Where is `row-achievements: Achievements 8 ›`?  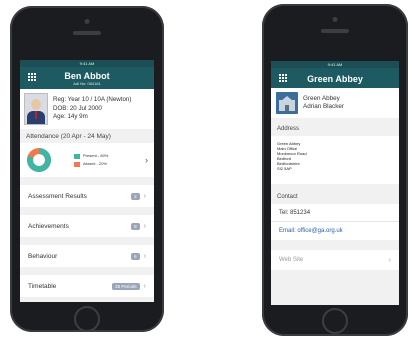
row-achievements: Achievements 8 › is located at coordinates (87, 226).